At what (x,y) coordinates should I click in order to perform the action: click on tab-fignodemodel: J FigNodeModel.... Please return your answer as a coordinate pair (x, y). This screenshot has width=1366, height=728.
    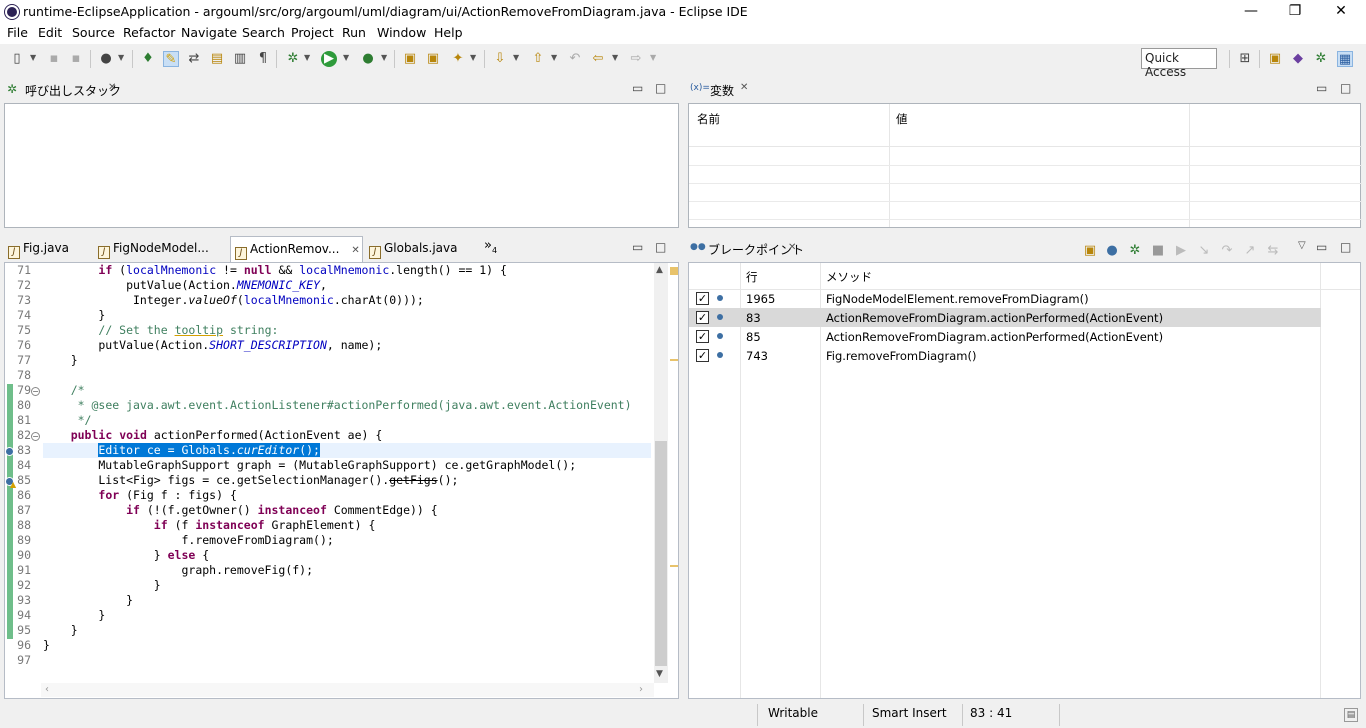
    Looking at the image, I should click on (160, 249).